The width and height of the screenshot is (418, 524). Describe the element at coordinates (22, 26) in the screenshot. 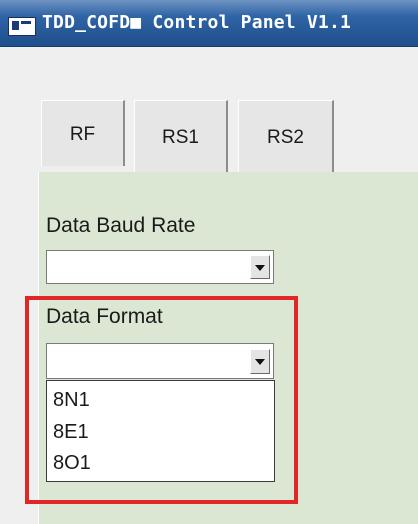

I see `app-window-icon` at that location.